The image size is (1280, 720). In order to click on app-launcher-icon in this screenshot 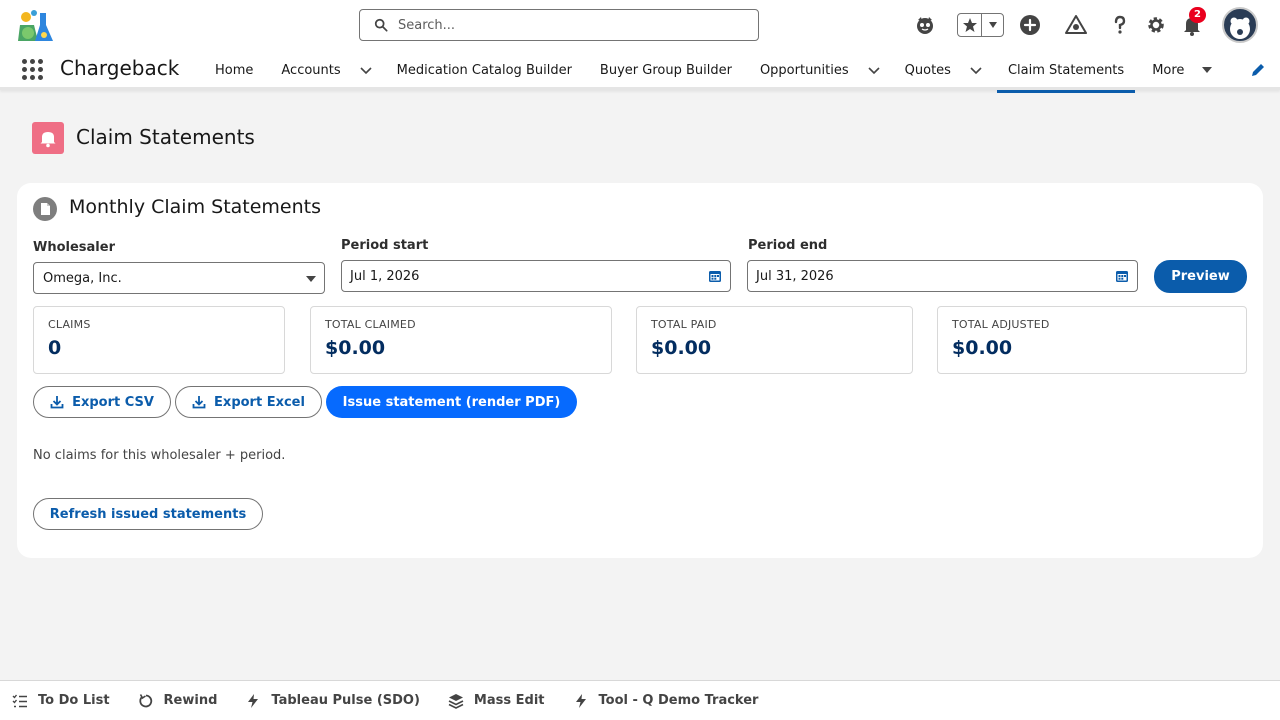, I will do `click(33, 70)`.